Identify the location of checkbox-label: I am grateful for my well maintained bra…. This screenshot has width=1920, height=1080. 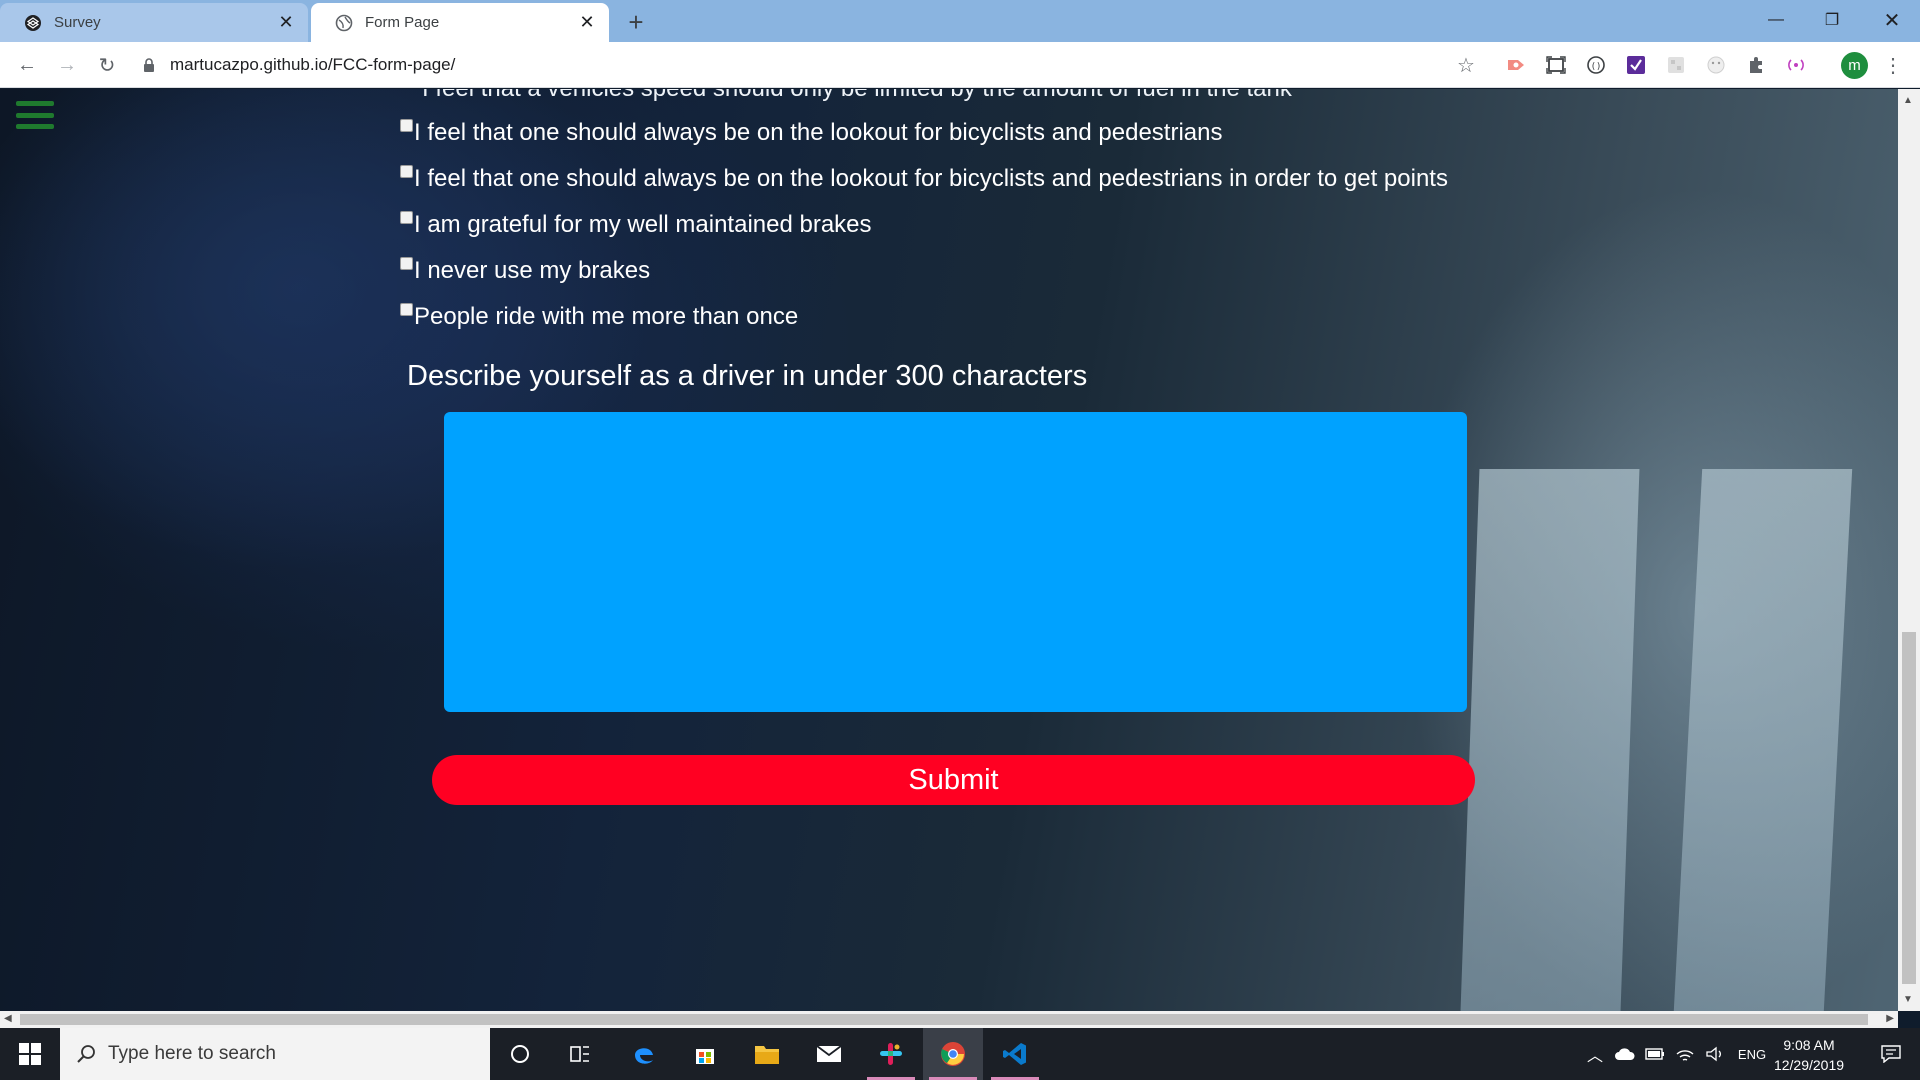
(643, 224).